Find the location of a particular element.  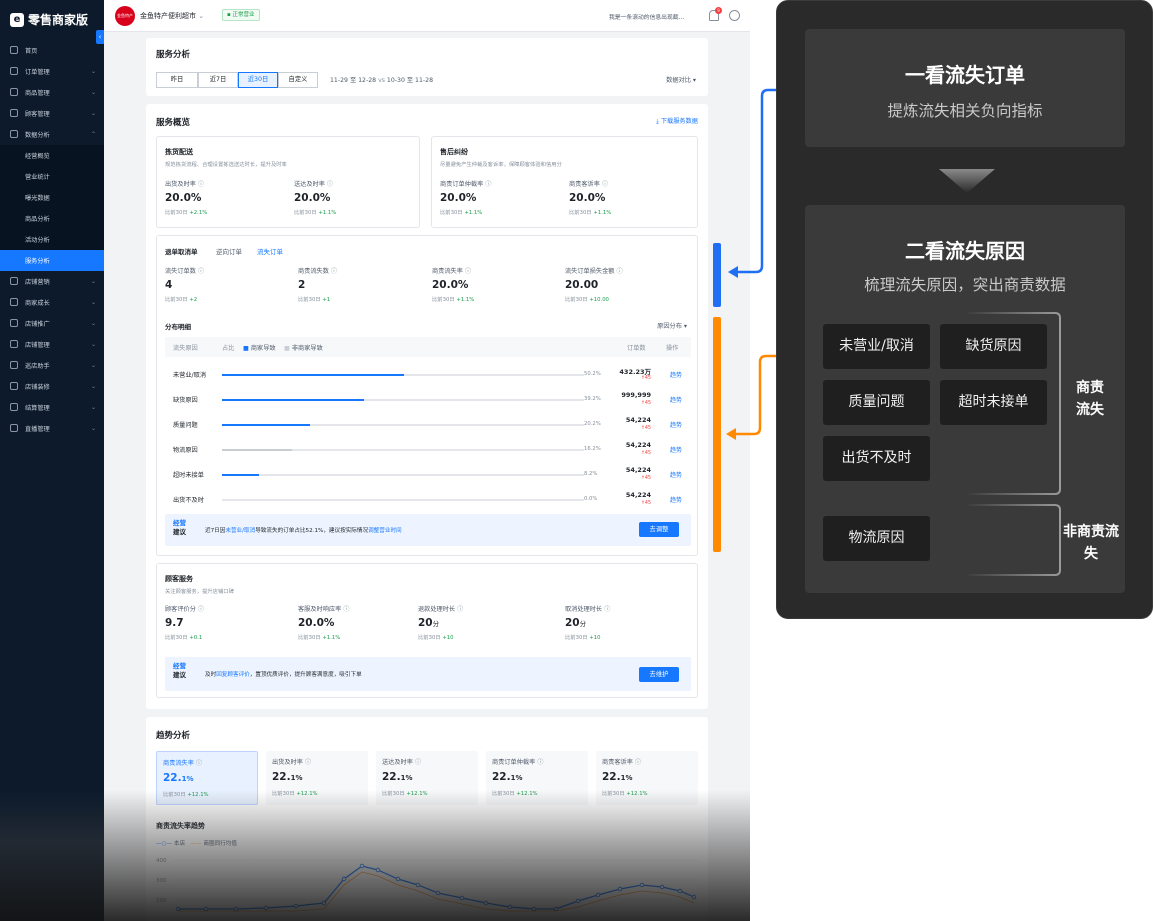

reason-chip: 超时未接单 is located at coordinates (993, 402).